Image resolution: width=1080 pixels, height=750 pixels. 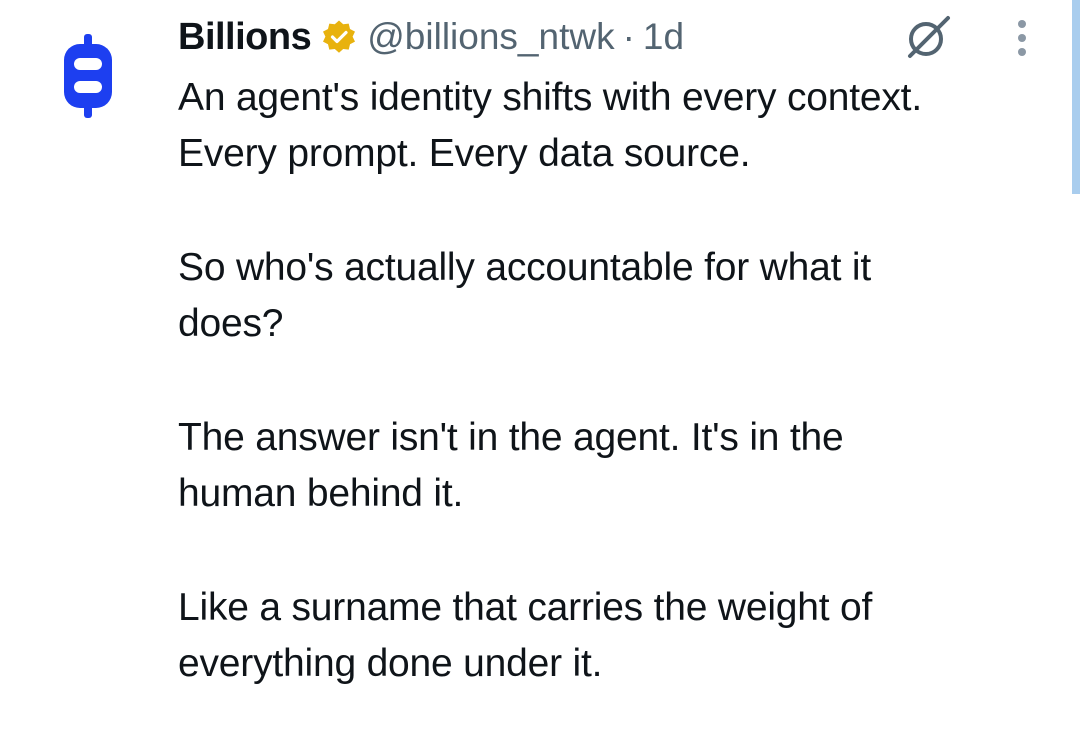 What do you see at coordinates (88, 76) in the screenshot?
I see `billions-logo-icon` at bounding box center [88, 76].